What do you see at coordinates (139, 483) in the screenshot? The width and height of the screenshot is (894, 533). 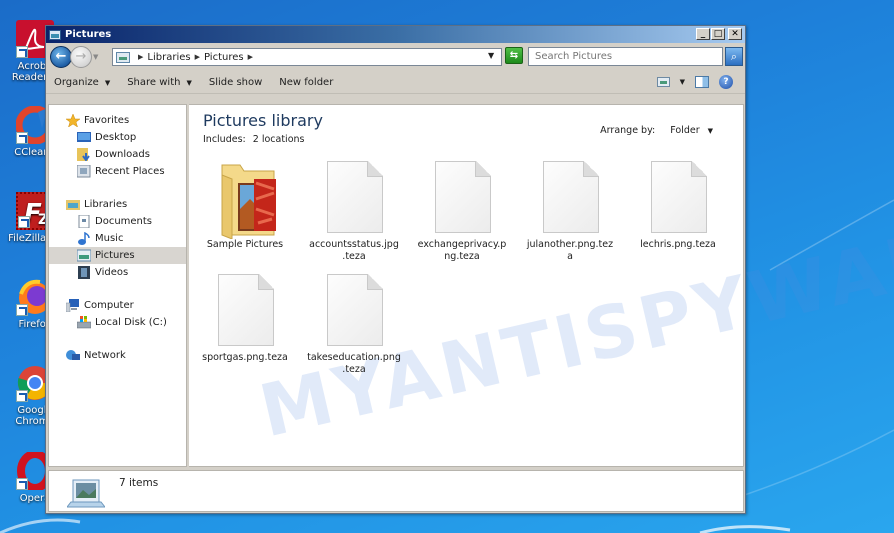 I see `item-count: 7 items` at bounding box center [139, 483].